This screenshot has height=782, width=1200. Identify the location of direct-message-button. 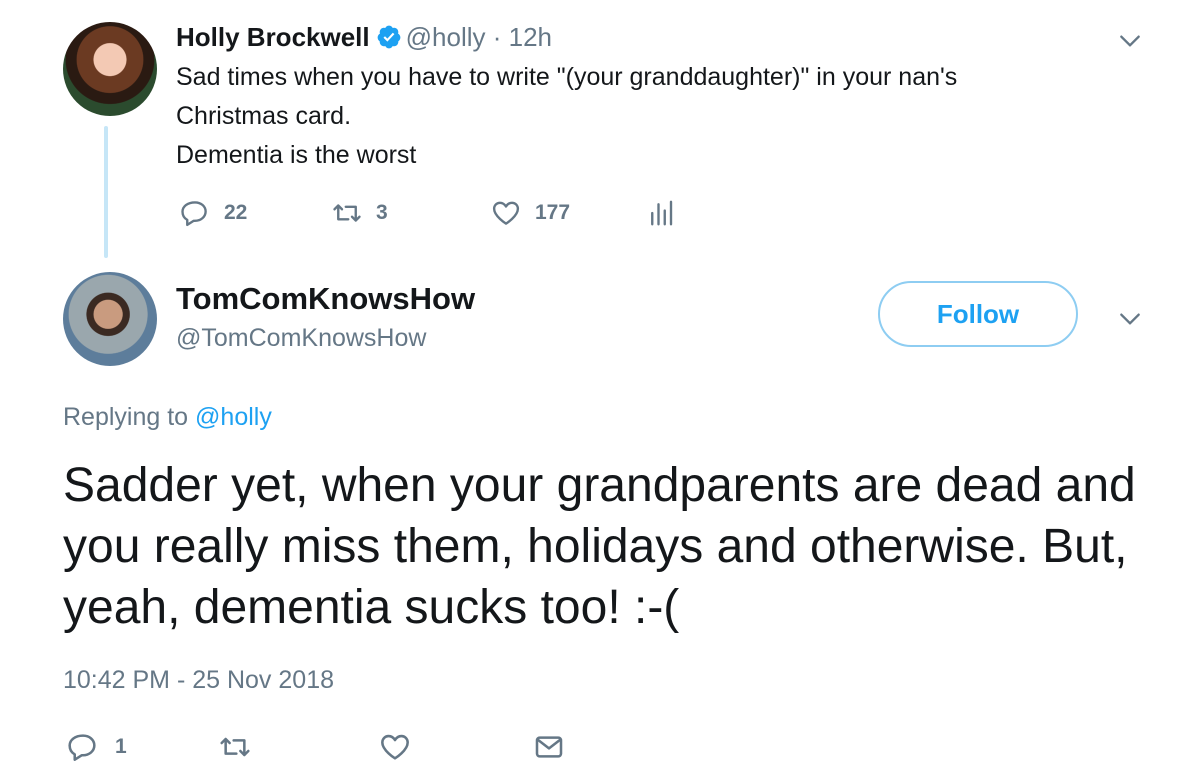
(557, 747).